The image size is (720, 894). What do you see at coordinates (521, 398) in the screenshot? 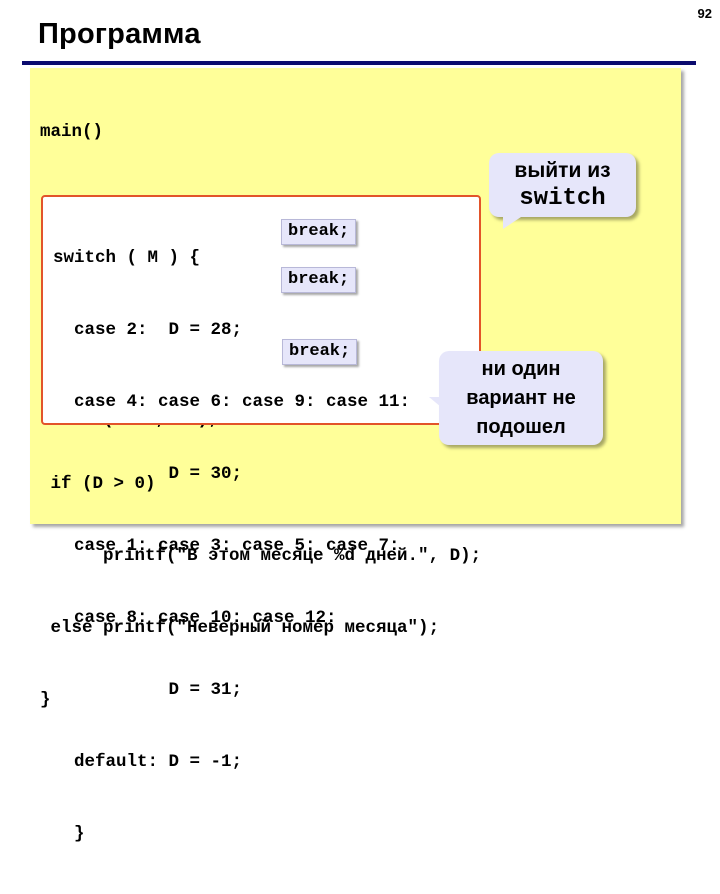
I see `callout-text: вариант не` at bounding box center [521, 398].